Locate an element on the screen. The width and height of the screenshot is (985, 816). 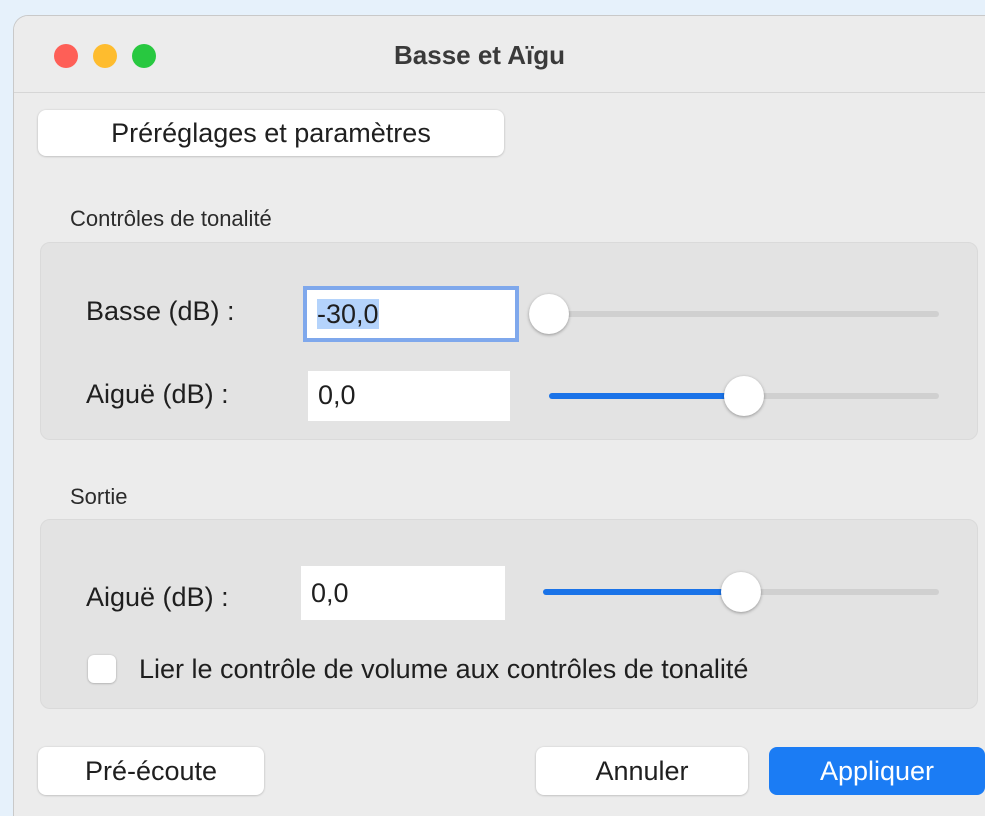
treble-slider-knob is located at coordinates (744, 396).